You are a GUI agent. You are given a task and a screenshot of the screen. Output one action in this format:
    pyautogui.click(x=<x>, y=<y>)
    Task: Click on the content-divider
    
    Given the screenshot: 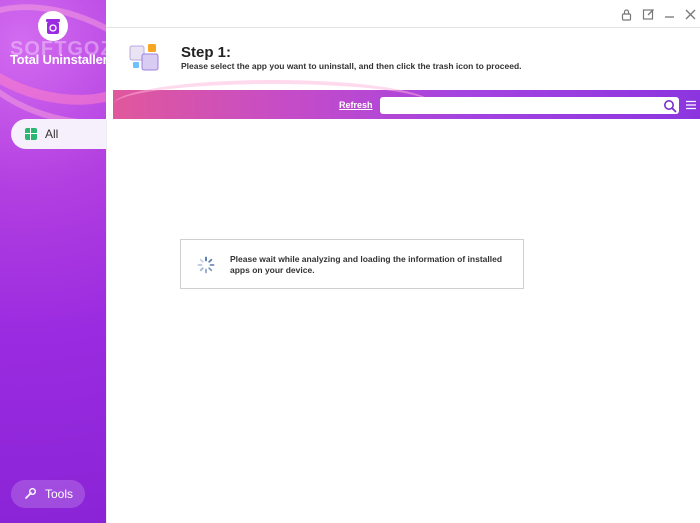 What is the action you would take?
    pyautogui.click(x=106, y=321)
    